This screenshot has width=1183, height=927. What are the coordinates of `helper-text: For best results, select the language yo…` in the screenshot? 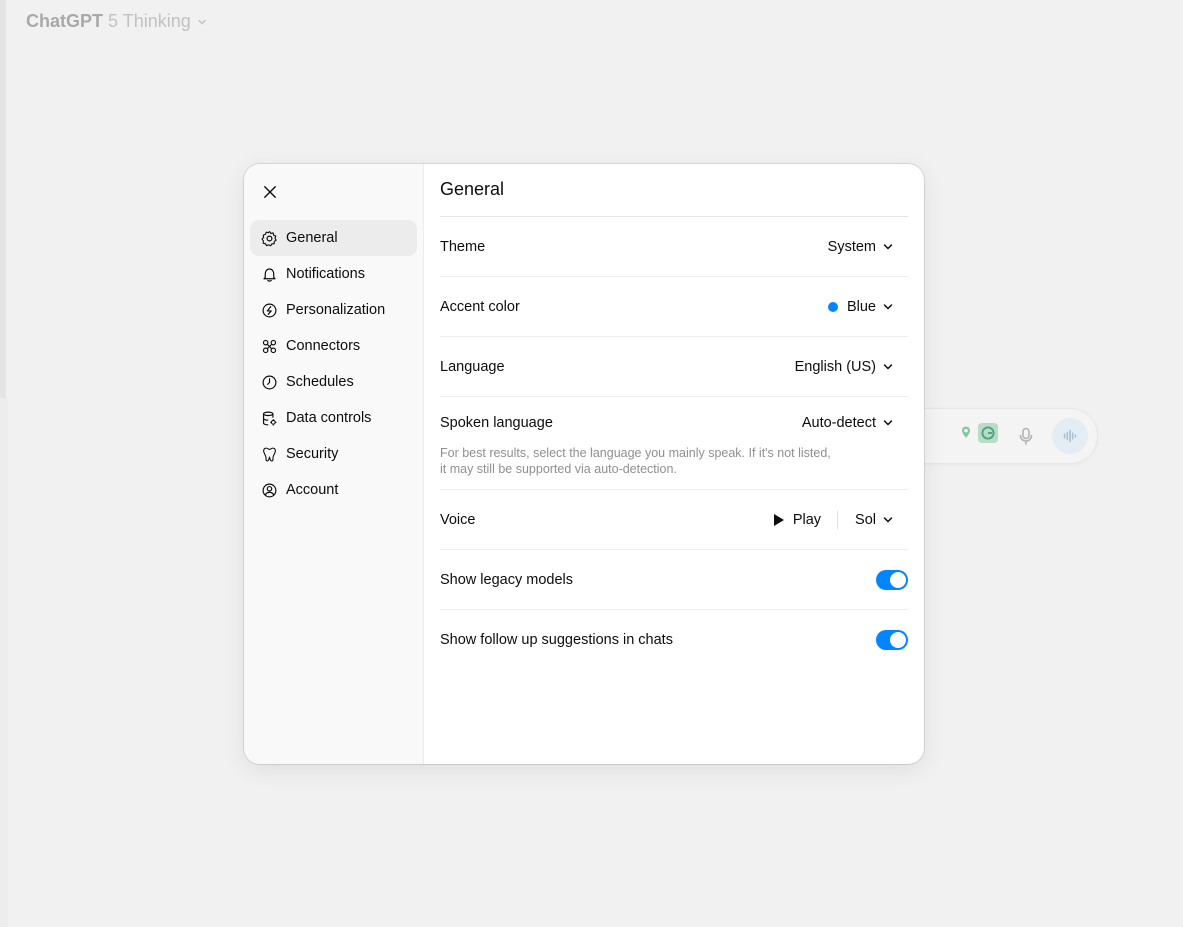 It's located at (635, 453).